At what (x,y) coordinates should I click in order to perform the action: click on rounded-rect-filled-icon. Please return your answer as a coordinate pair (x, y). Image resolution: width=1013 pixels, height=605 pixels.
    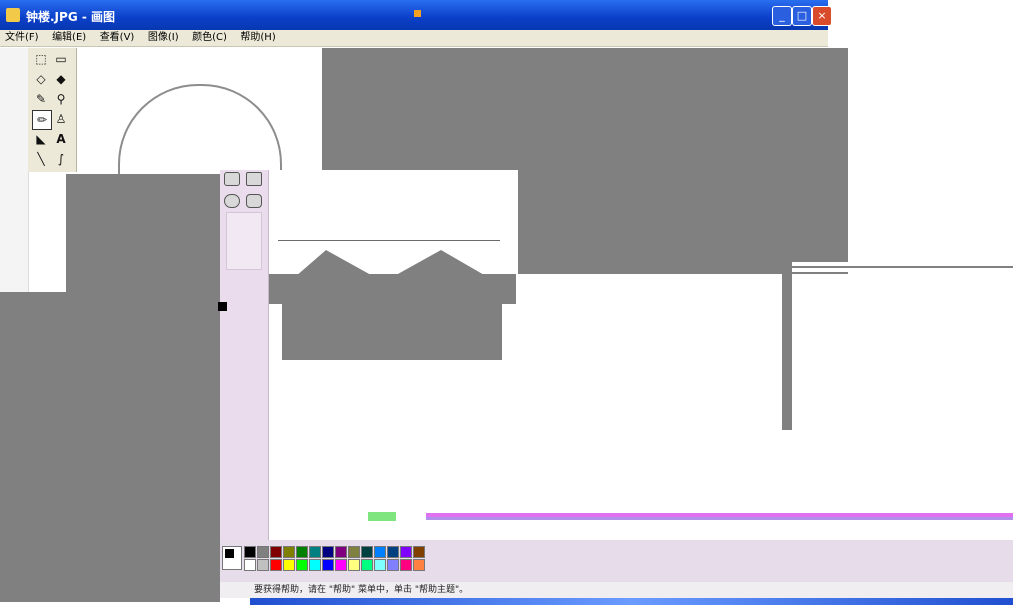
    Looking at the image, I should click on (254, 201).